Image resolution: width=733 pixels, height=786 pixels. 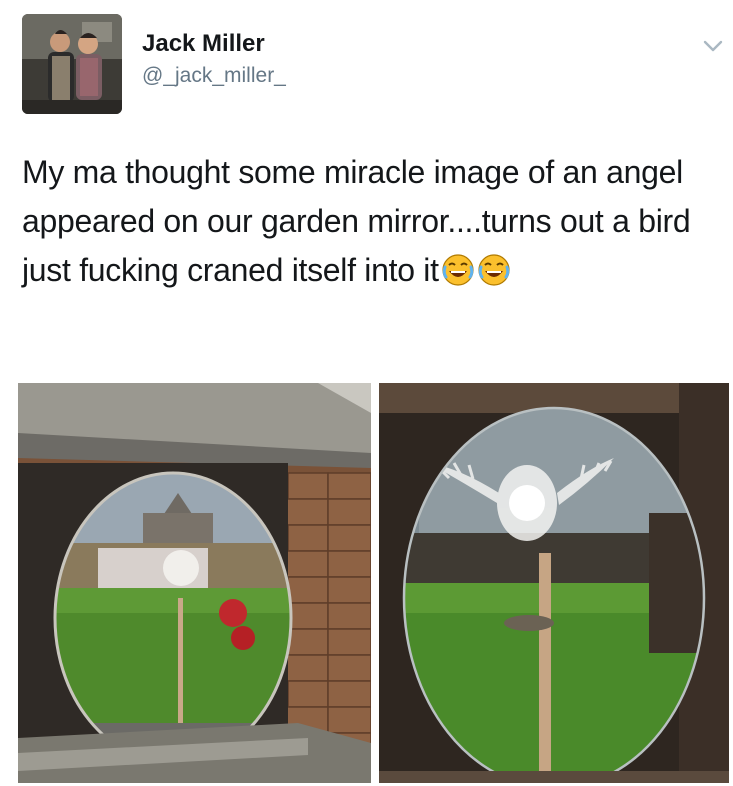 What do you see at coordinates (203, 44) in the screenshot?
I see `author-name: Jack Miller` at bounding box center [203, 44].